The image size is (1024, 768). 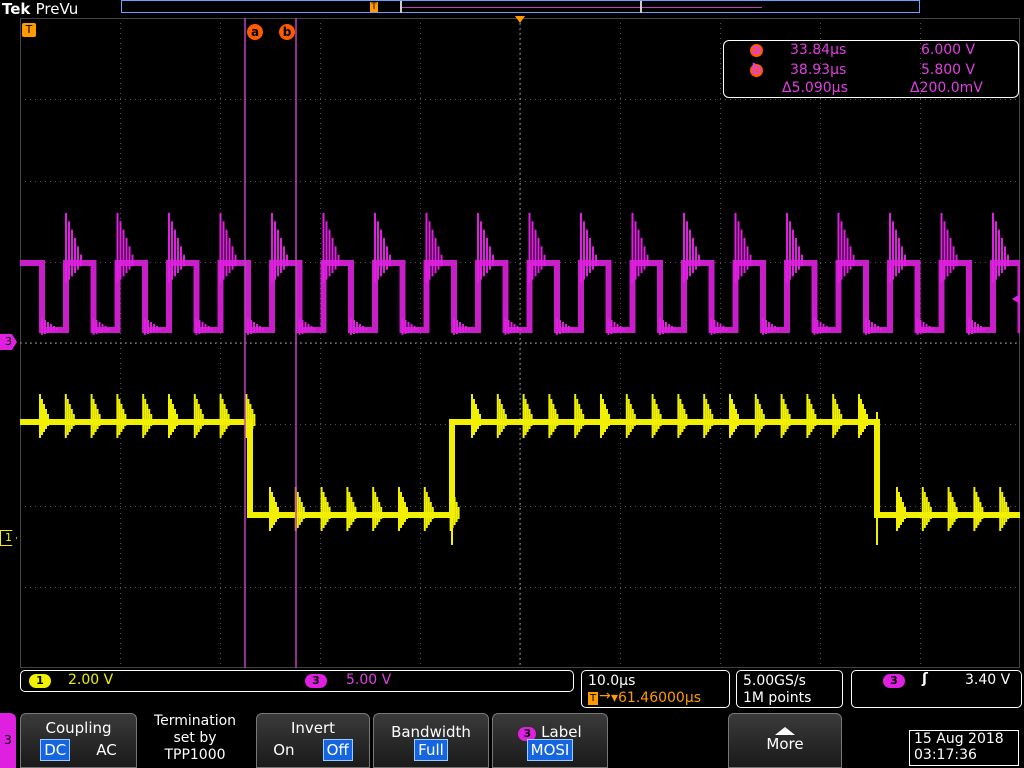 What do you see at coordinates (945, 755) in the screenshot?
I see `time: 03:17:36` at bounding box center [945, 755].